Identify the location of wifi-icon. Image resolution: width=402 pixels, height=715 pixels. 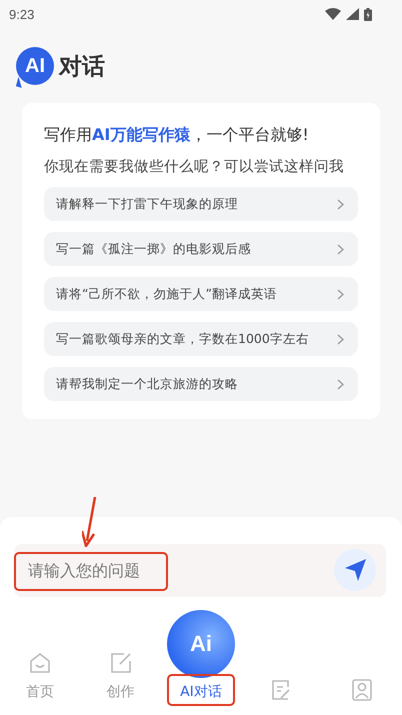
(333, 14).